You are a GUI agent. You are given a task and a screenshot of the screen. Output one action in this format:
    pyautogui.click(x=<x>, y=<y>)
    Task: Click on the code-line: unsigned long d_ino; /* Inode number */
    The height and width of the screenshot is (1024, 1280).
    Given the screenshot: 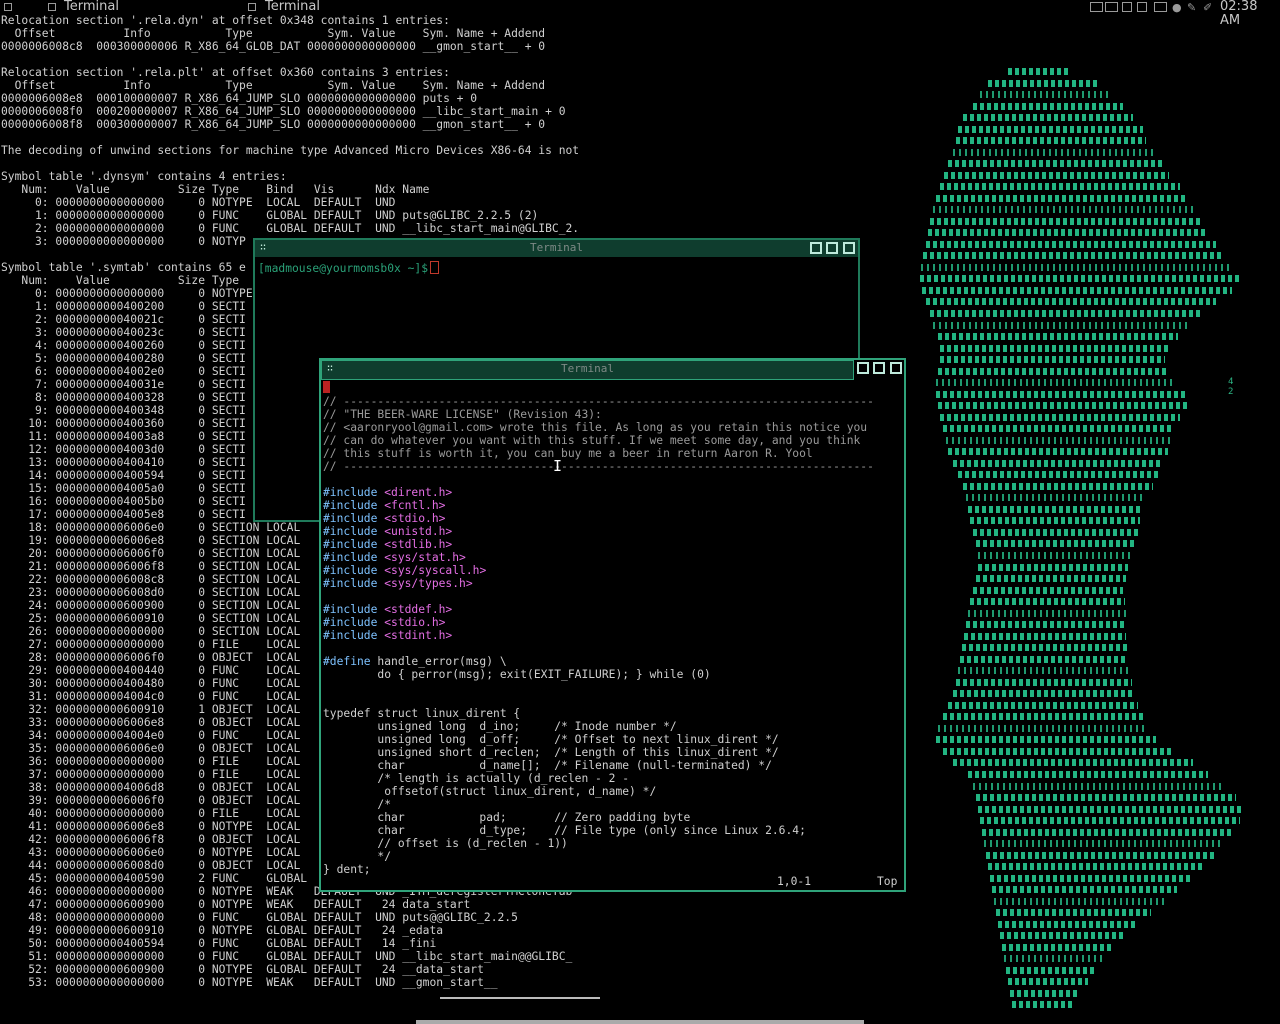 What is the action you would take?
    pyautogui.click(x=500, y=726)
    